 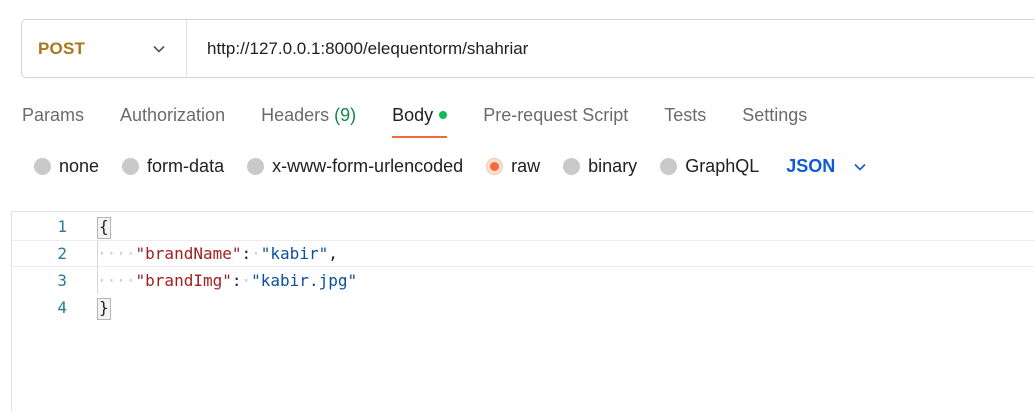 I want to click on editor-line: 2 ····"brandName":·"kabir",, so click(x=523, y=253).